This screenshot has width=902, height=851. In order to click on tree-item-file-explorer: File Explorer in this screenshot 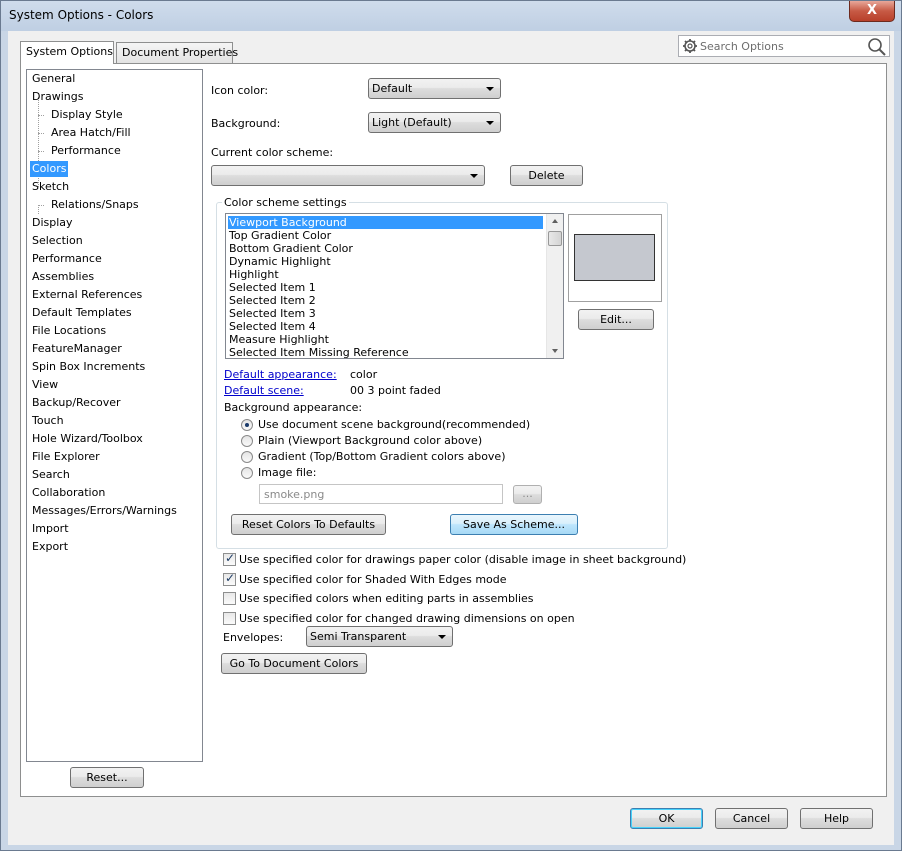, I will do `click(66, 457)`.